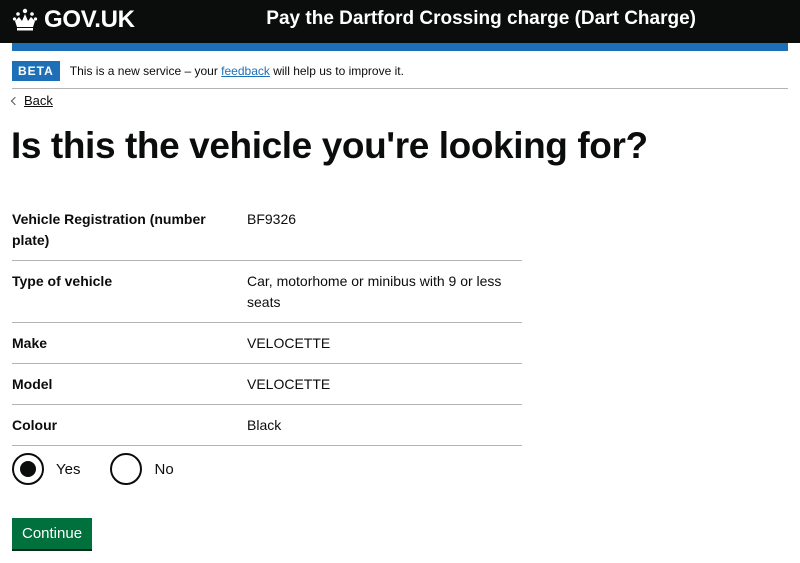 This screenshot has width=800, height=563. What do you see at coordinates (163, 469) in the screenshot?
I see `radio-no-label: No` at bounding box center [163, 469].